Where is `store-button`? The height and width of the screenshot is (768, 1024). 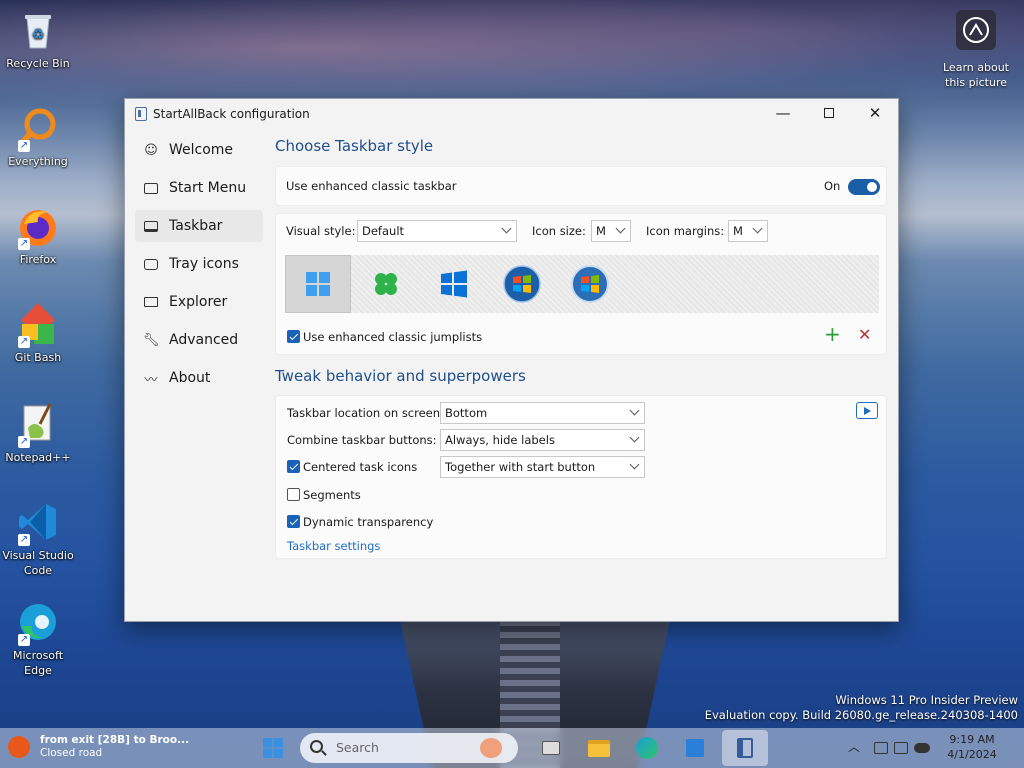 store-button is located at coordinates (695, 748).